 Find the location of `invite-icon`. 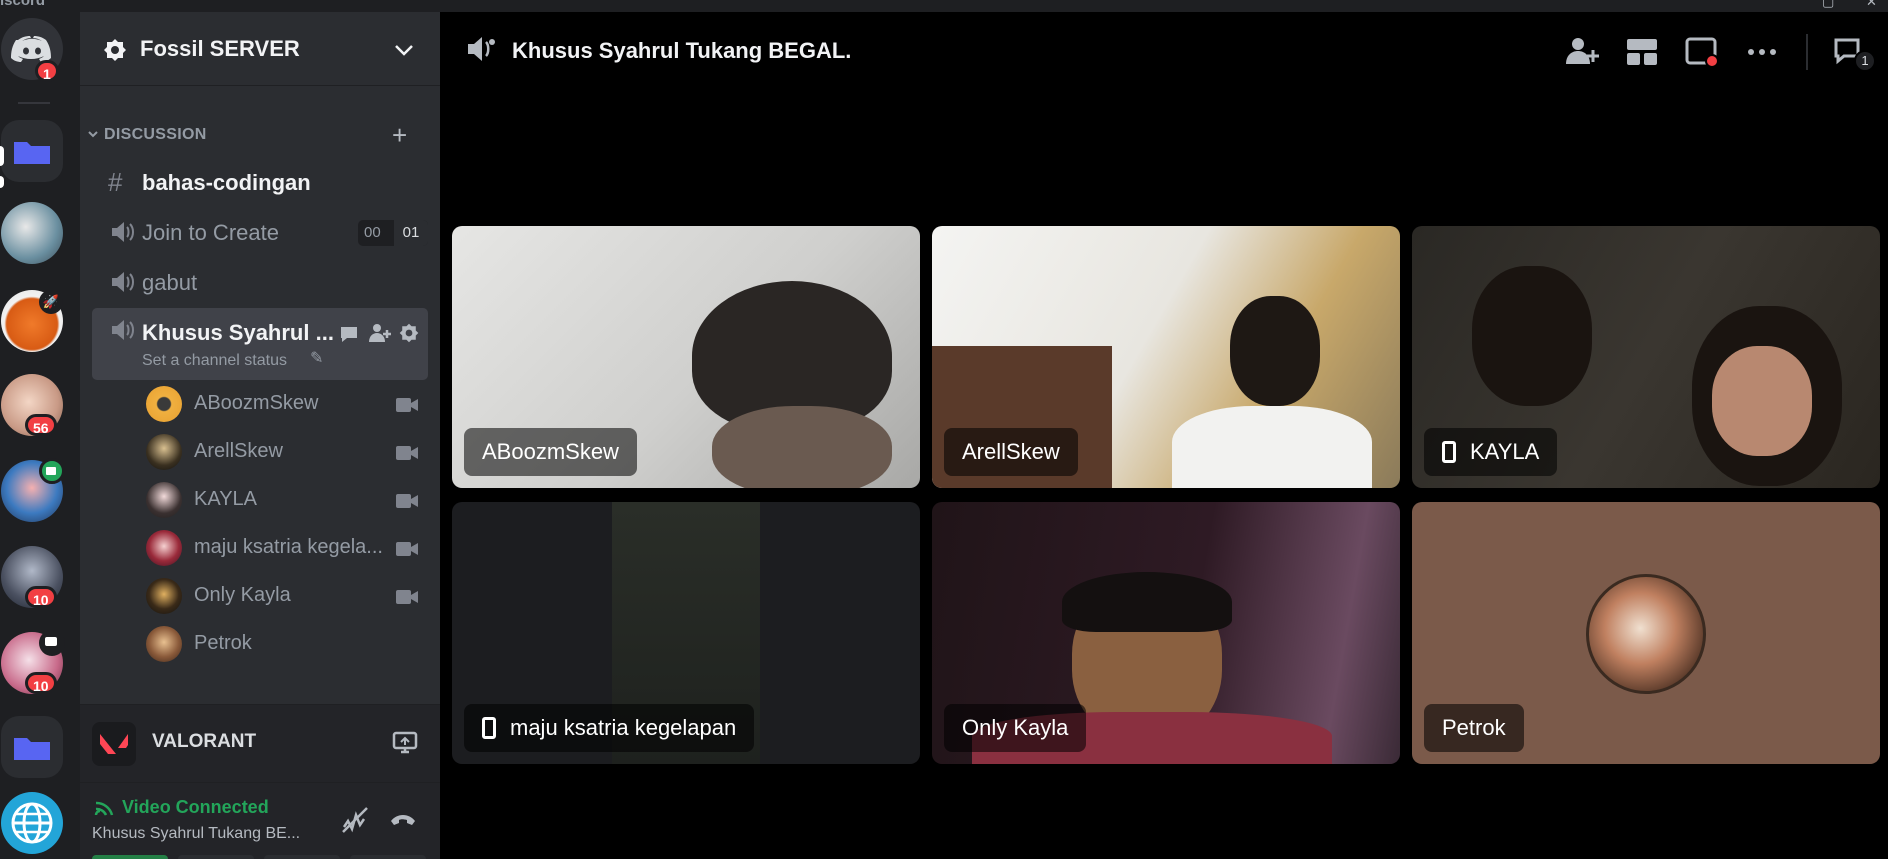

invite-icon is located at coordinates (380, 333).